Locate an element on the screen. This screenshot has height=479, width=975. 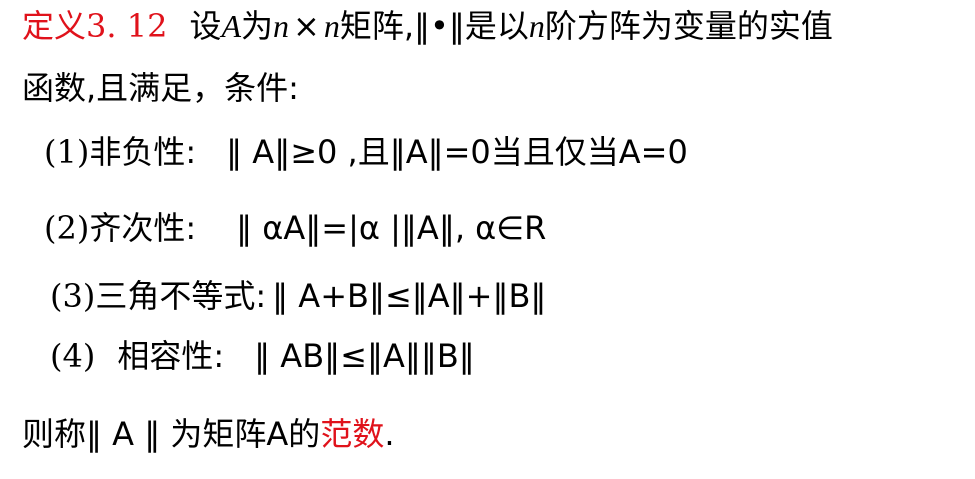
conclusion-prefix: 则称‖ A ‖ 为矩阵A的 is located at coordinates (171, 434).